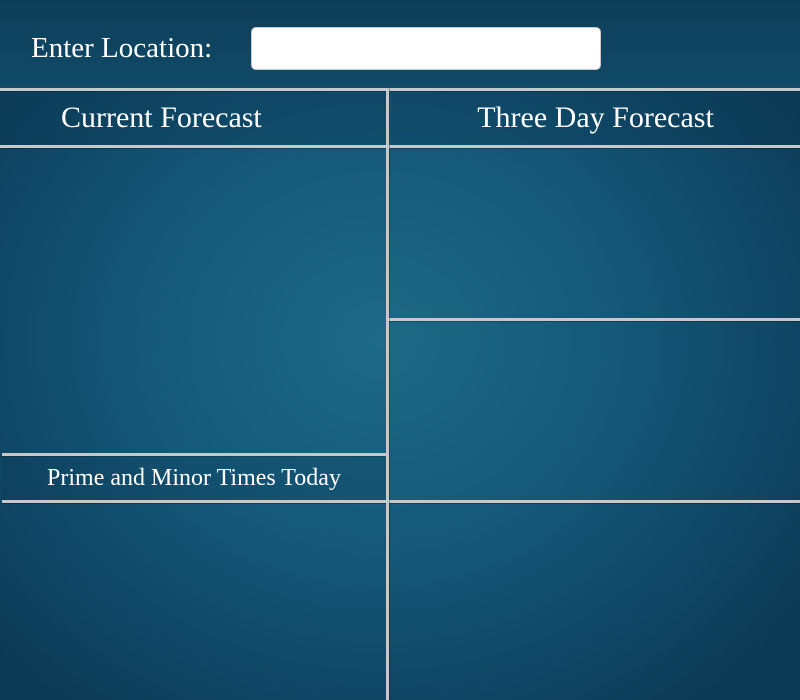 The image size is (800, 700). What do you see at coordinates (122, 48) in the screenshot?
I see `location-label: Enter Location:` at bounding box center [122, 48].